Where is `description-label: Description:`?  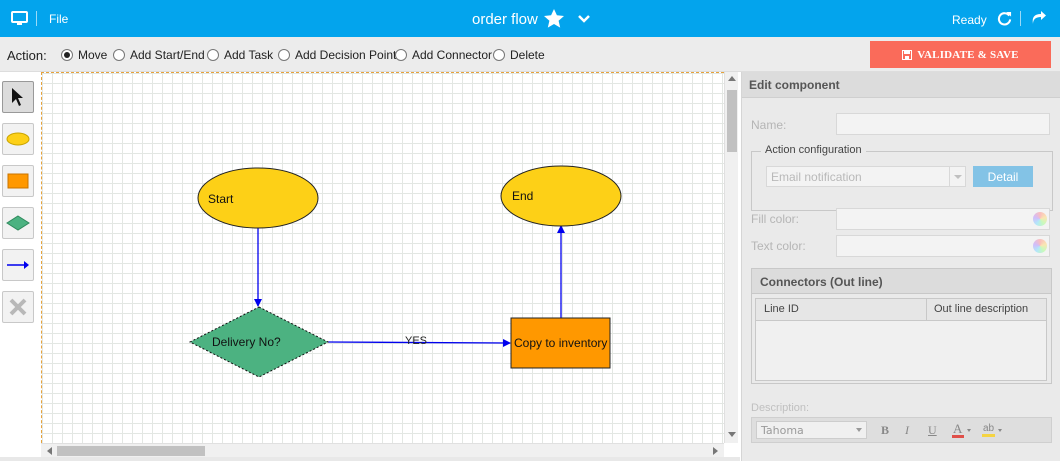 description-label: Description: is located at coordinates (780, 408).